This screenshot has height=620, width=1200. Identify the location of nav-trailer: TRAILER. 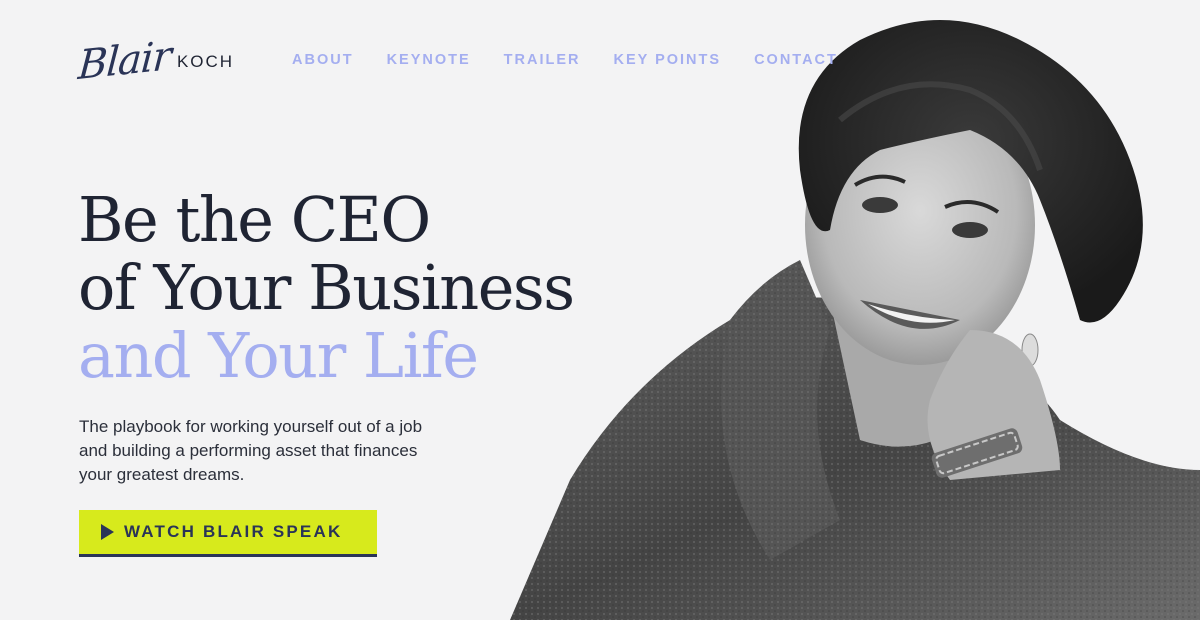
(542, 60).